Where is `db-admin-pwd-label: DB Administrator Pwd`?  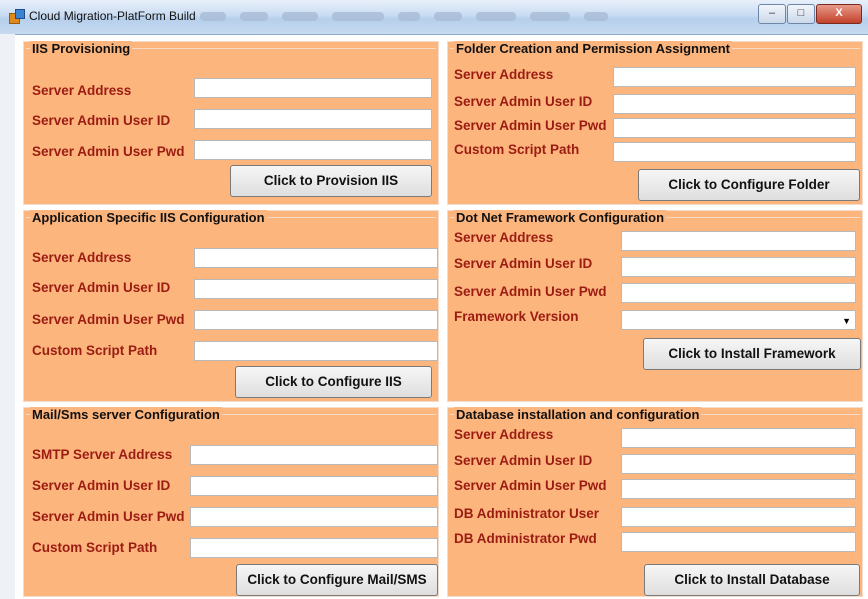 db-admin-pwd-label: DB Administrator Pwd is located at coordinates (525, 538).